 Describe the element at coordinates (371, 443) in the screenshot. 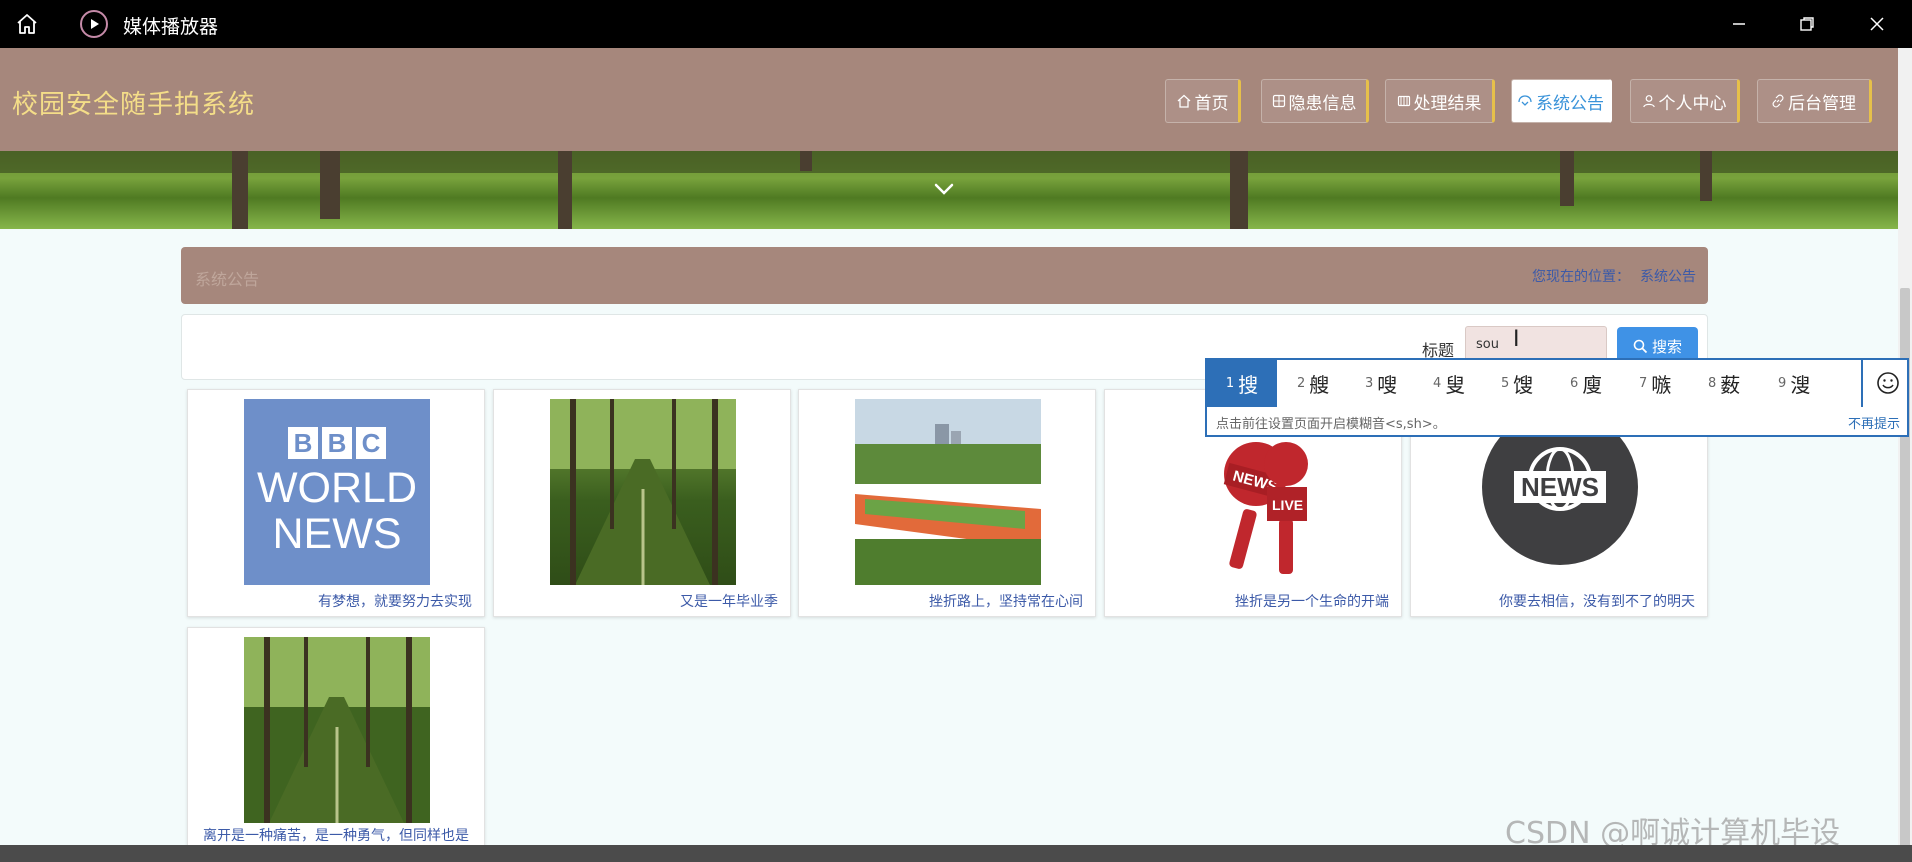

I see `bbc-letter: C` at that location.